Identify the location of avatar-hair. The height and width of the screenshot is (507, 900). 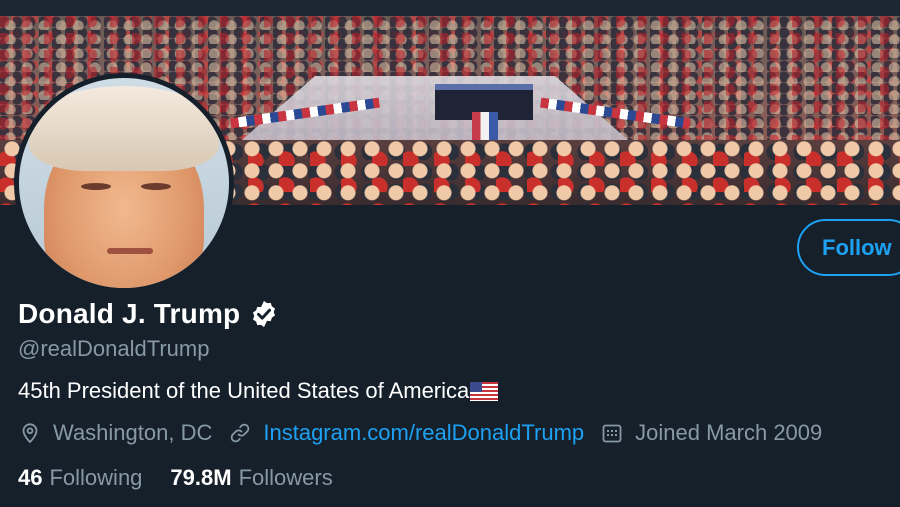
(124, 128).